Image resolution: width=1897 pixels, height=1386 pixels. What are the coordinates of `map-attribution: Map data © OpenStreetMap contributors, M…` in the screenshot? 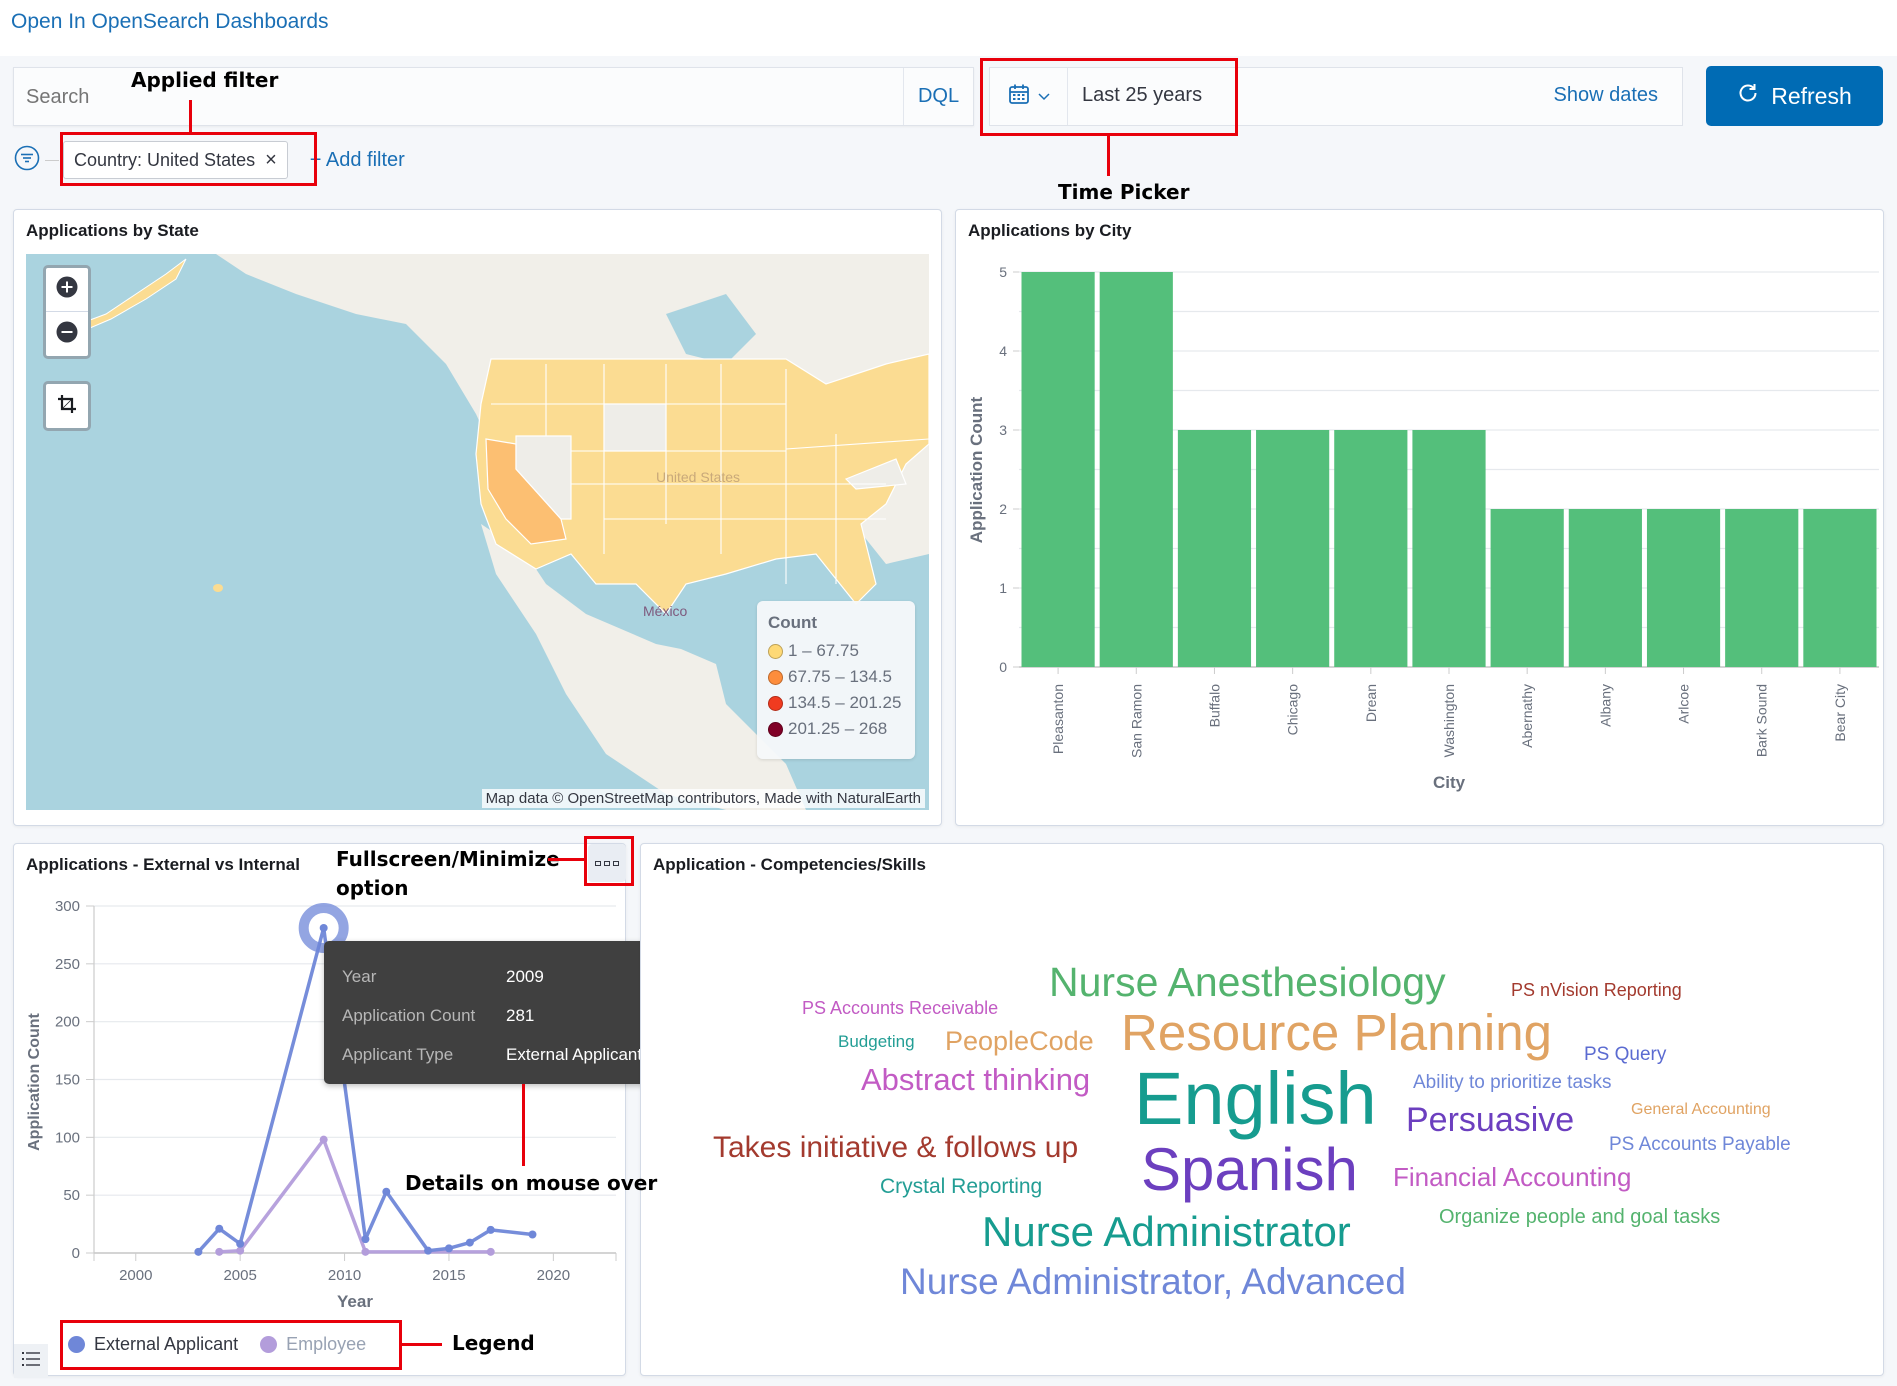 It's located at (703, 798).